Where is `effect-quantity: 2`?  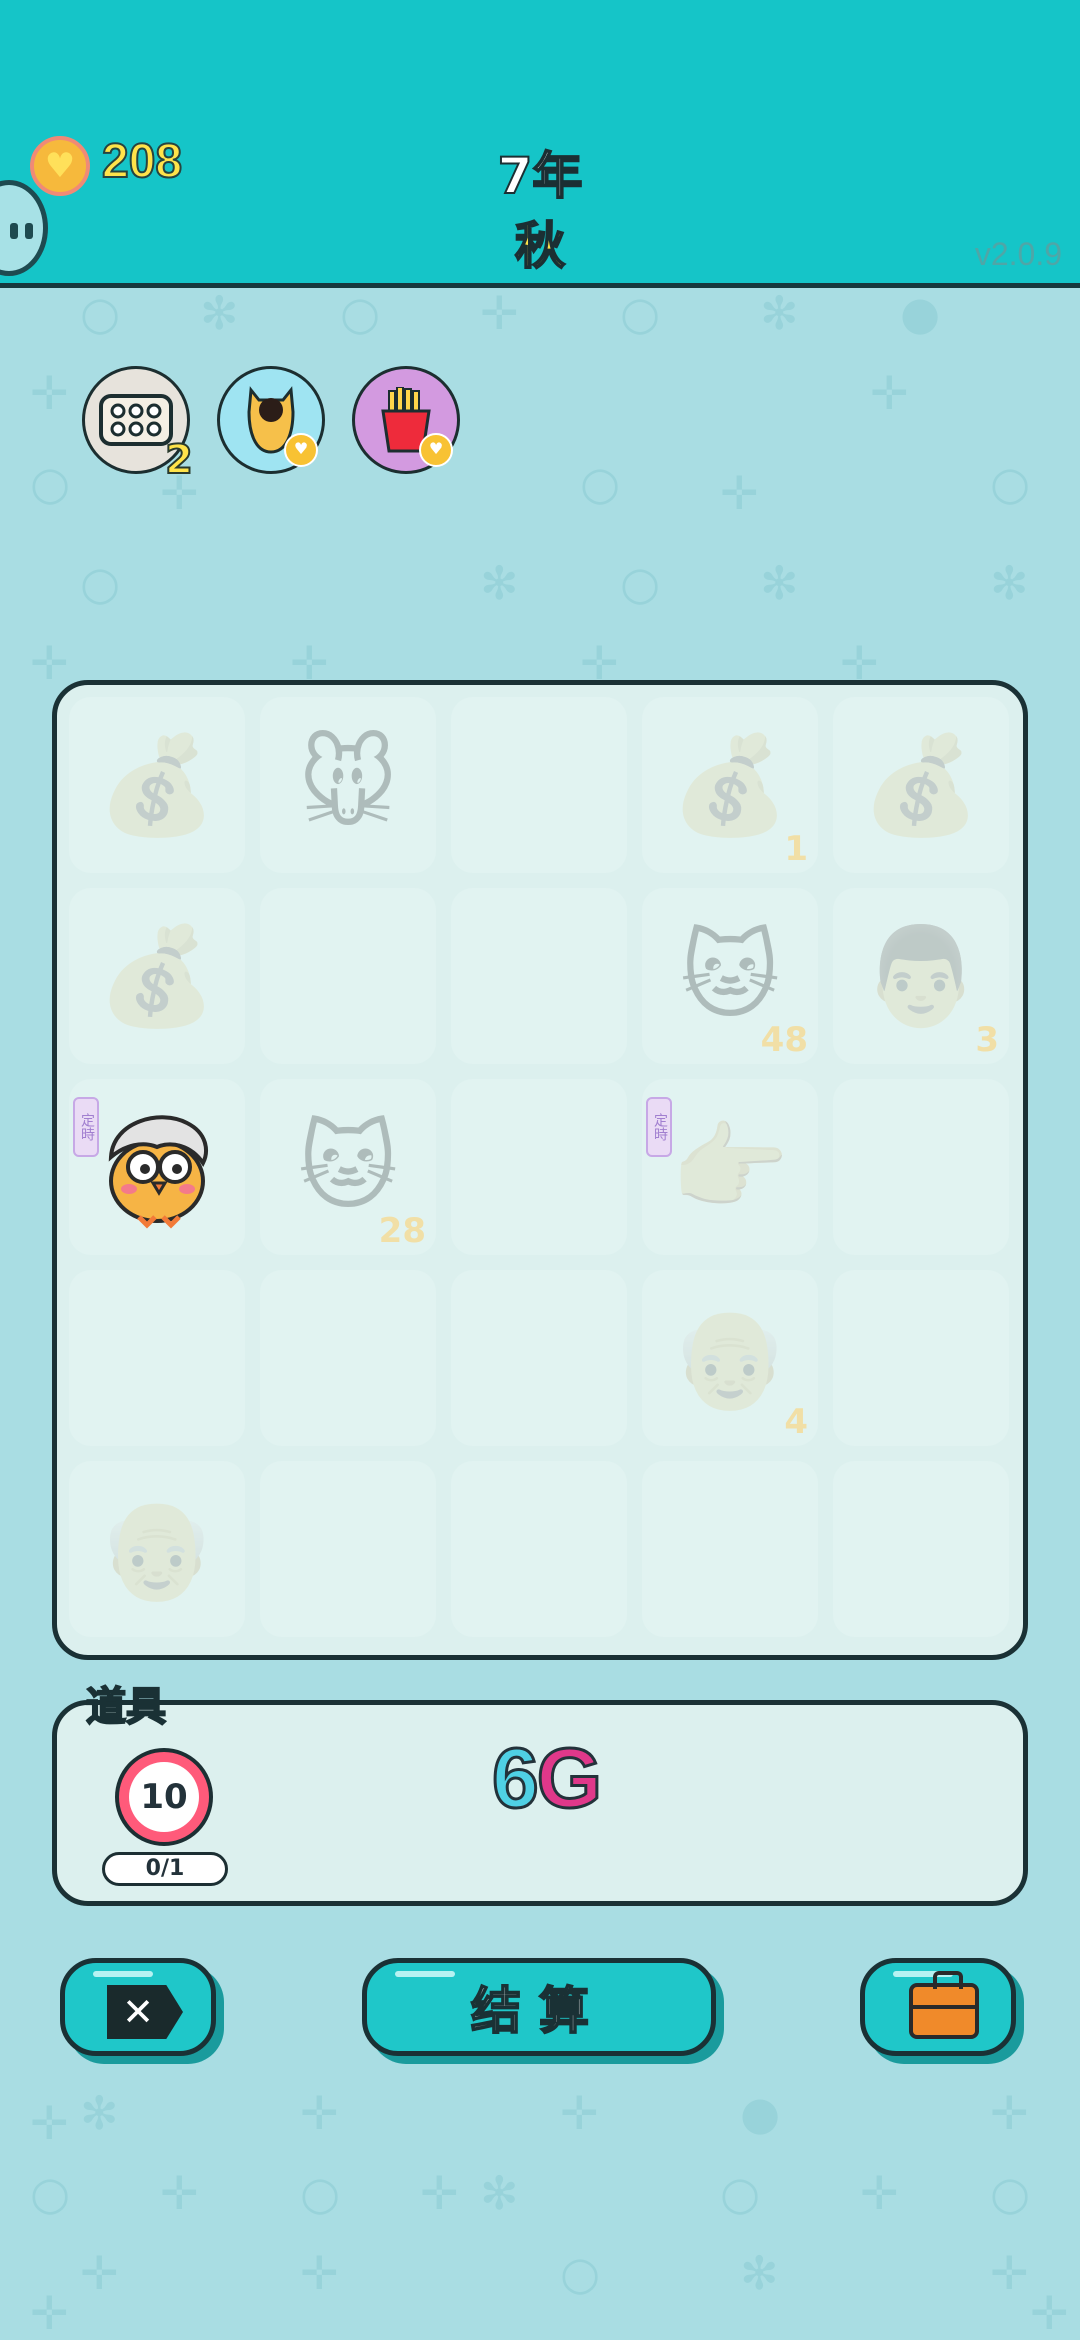 effect-quantity: 2 is located at coordinates (179, 460).